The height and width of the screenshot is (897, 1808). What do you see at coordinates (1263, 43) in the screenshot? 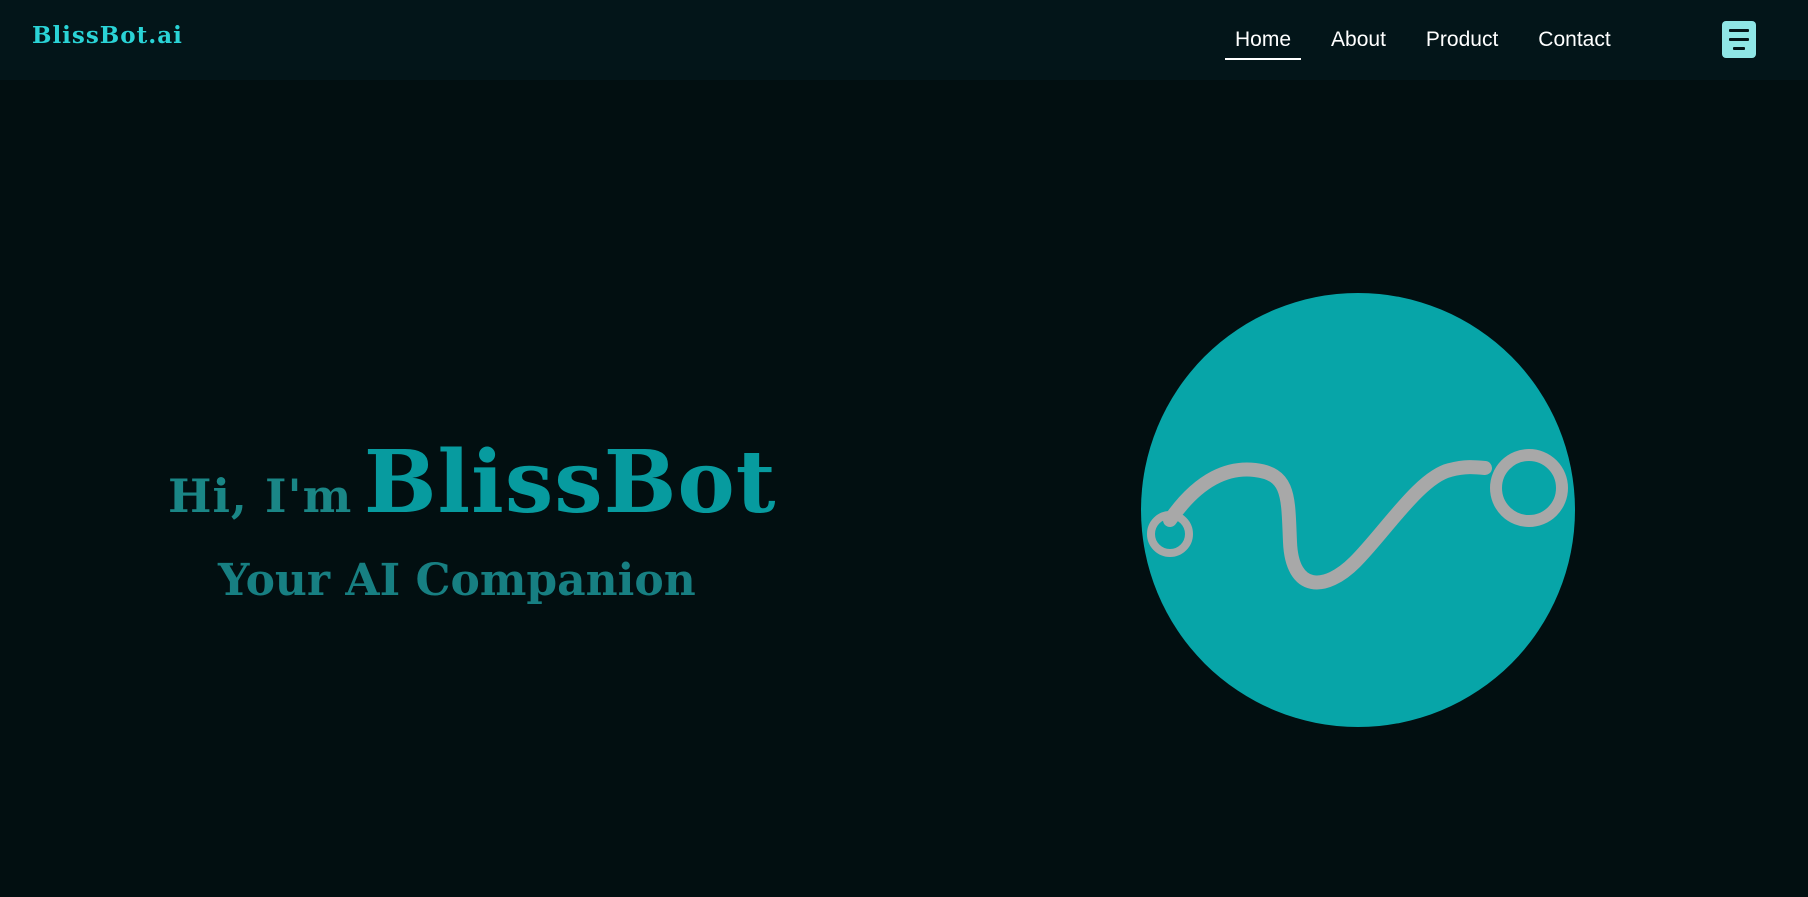
I see `nav-link-home: Home` at bounding box center [1263, 43].